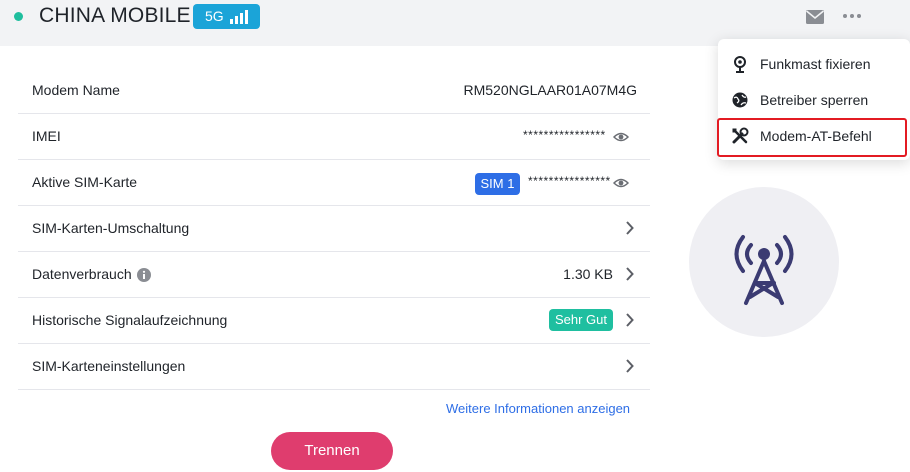 This screenshot has height=472, width=910. I want to click on more-icon, so click(852, 16).